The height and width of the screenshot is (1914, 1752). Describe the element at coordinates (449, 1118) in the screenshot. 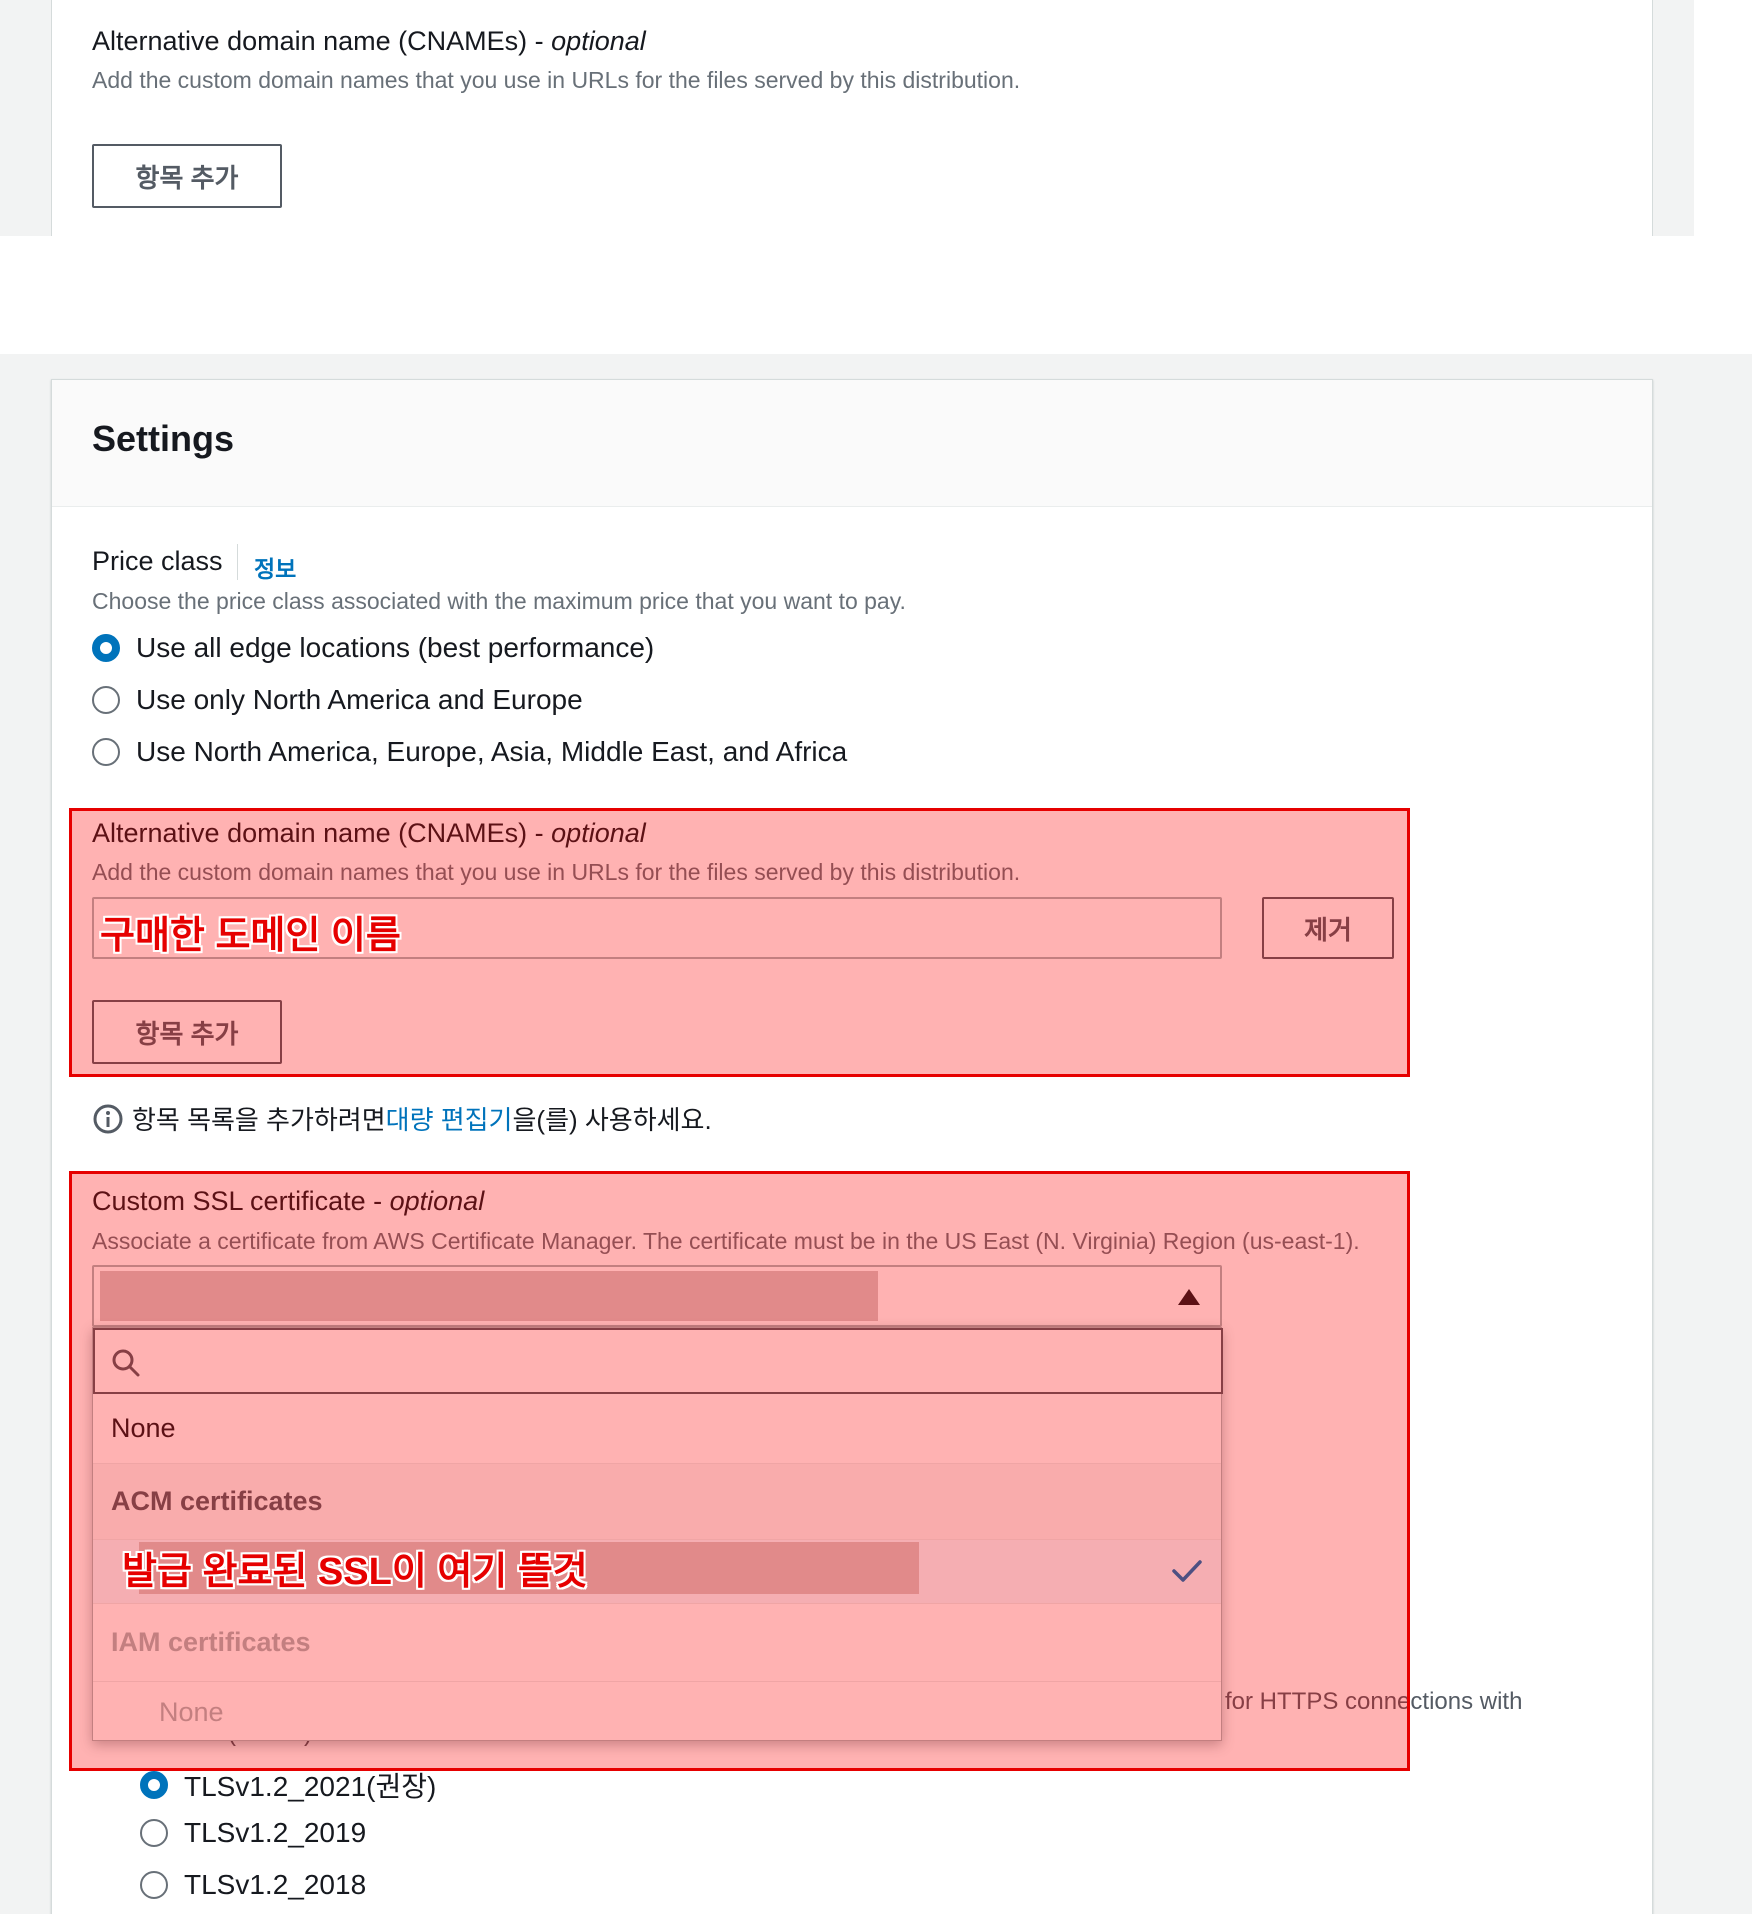

I see `bulk-editor-link: 대량 편집기` at that location.